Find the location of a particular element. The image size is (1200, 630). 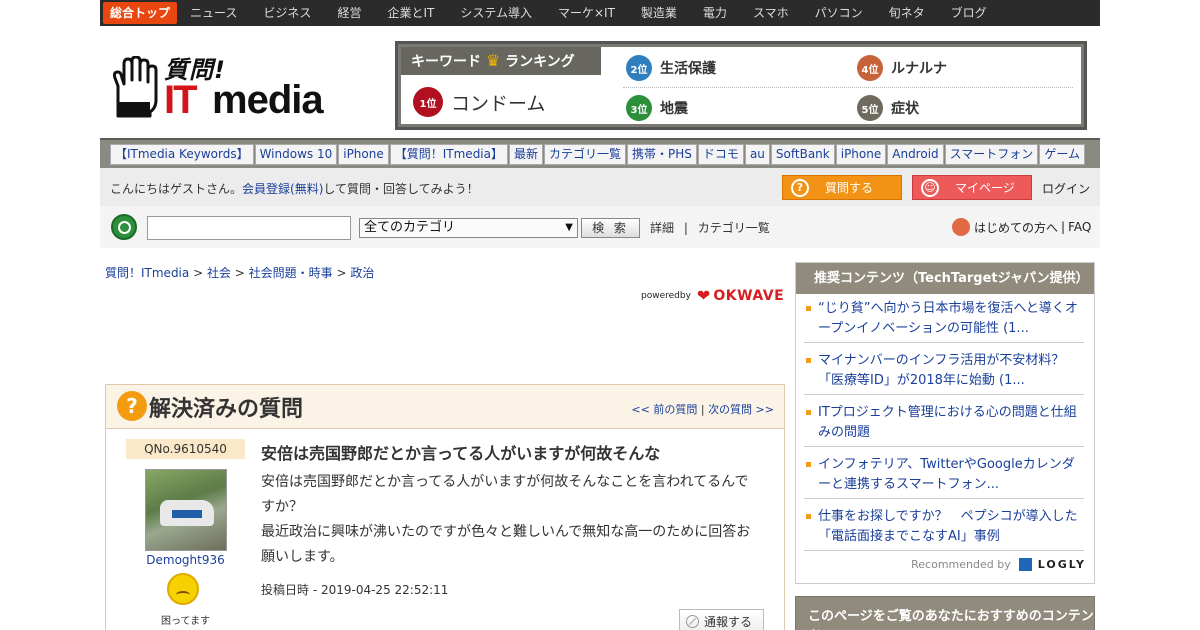

rank-badge-1: 1位 is located at coordinates (428, 102).